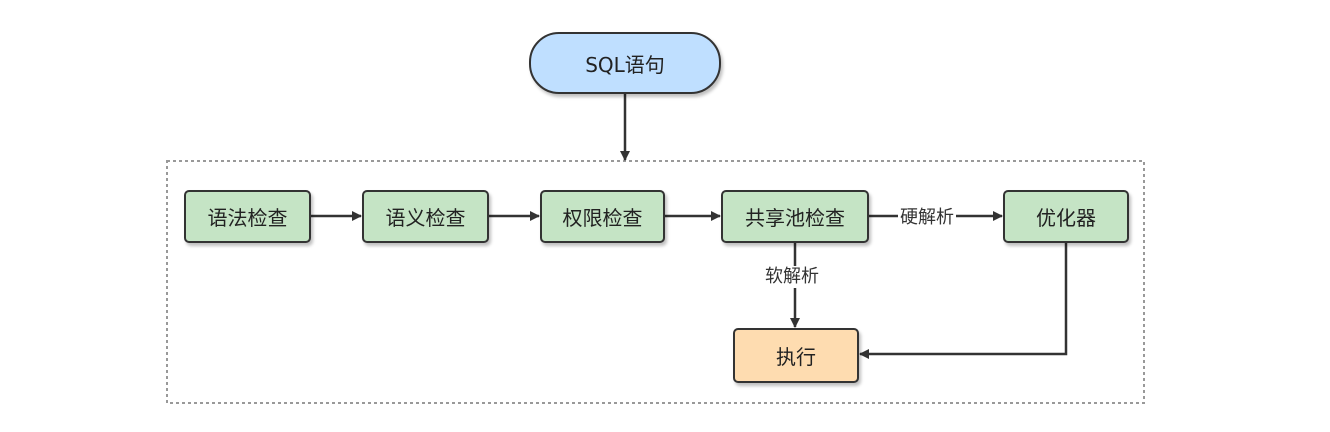 The width and height of the screenshot is (1330, 432). I want to click on node-shared-pool-check: 共享池检查, so click(795, 216).